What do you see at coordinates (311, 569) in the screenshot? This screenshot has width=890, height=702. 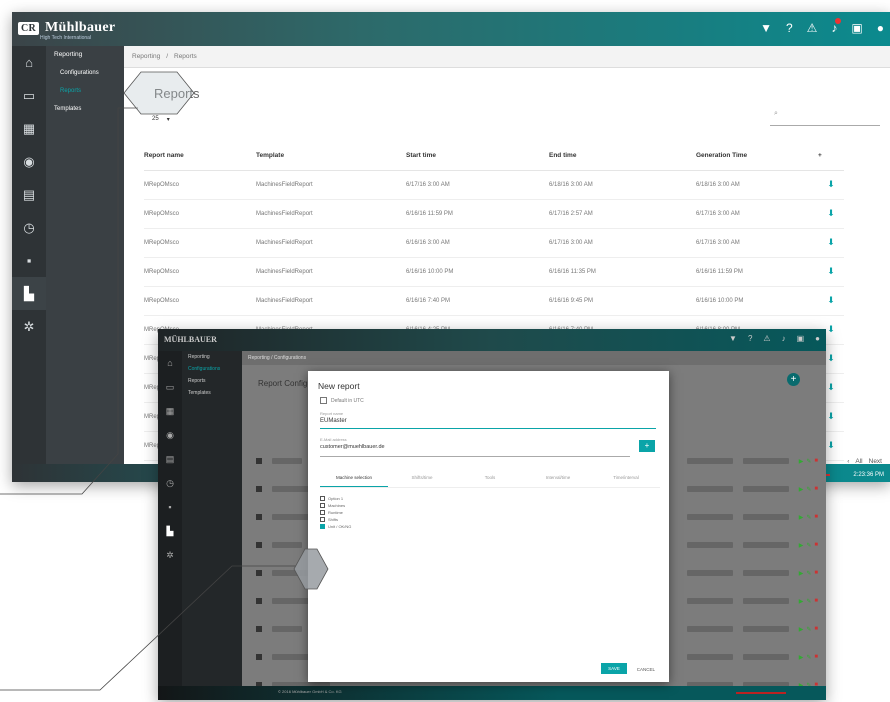 I see `hexagon-marker-dialog` at bounding box center [311, 569].